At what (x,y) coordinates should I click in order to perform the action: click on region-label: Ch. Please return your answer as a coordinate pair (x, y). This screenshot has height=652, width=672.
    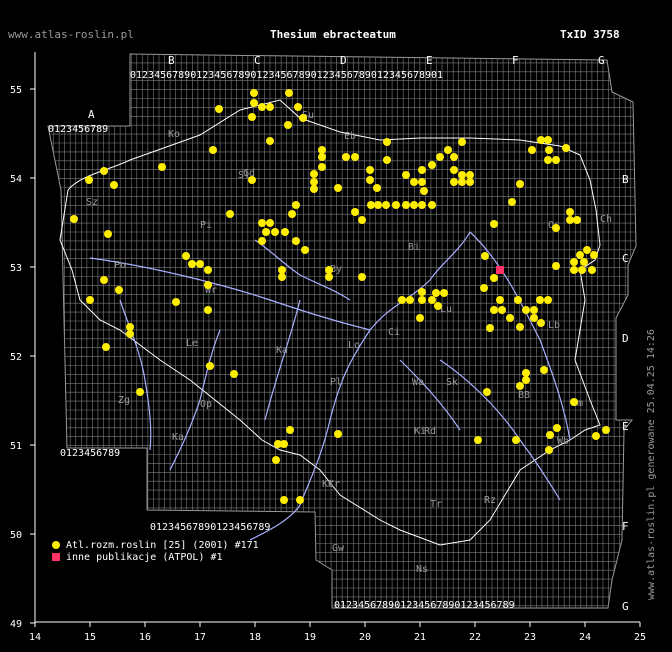
    Looking at the image, I should click on (606, 219).